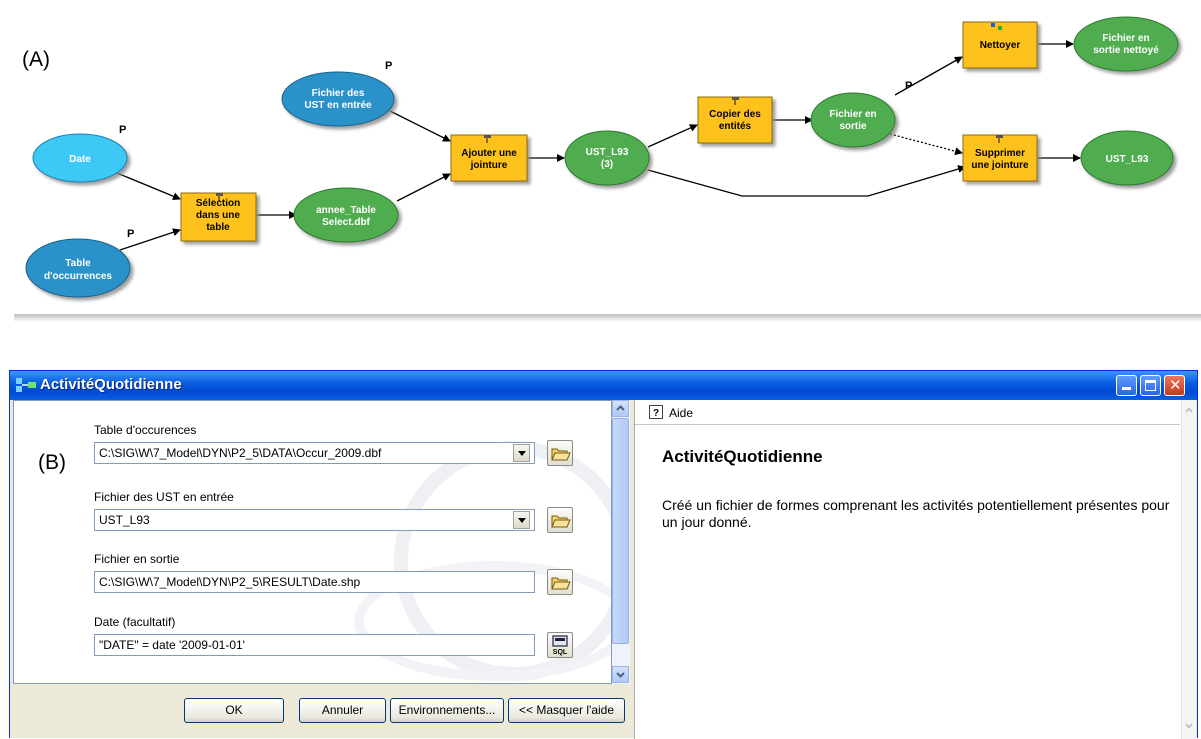 The height and width of the screenshot is (739, 1201). Describe the element at coordinates (78, 276) in the screenshot. I see `svg-text: d'occurrences` at that location.